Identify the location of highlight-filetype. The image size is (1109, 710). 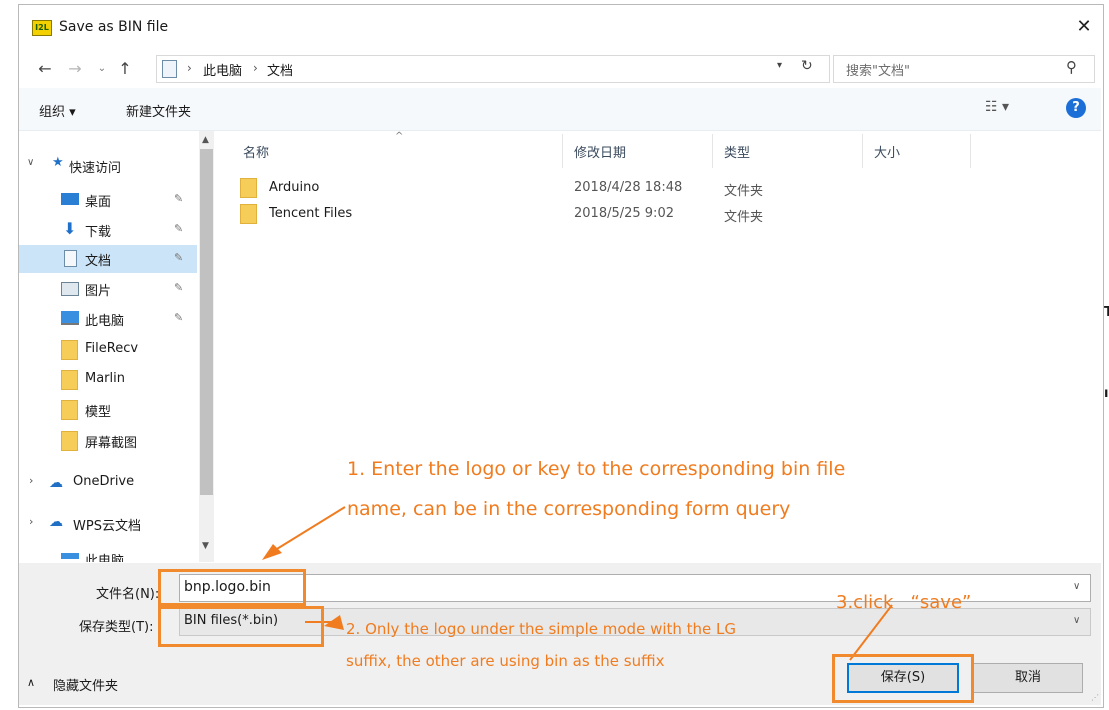
(241, 626).